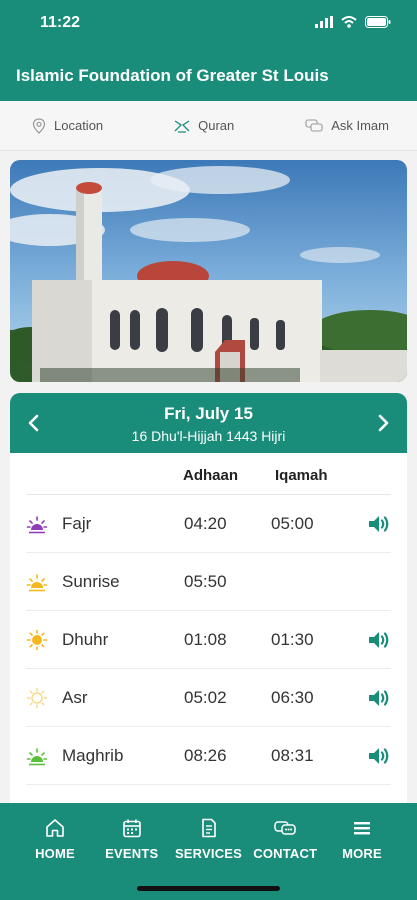  What do you see at coordinates (37, 640) in the screenshot?
I see `sun-icon` at bounding box center [37, 640].